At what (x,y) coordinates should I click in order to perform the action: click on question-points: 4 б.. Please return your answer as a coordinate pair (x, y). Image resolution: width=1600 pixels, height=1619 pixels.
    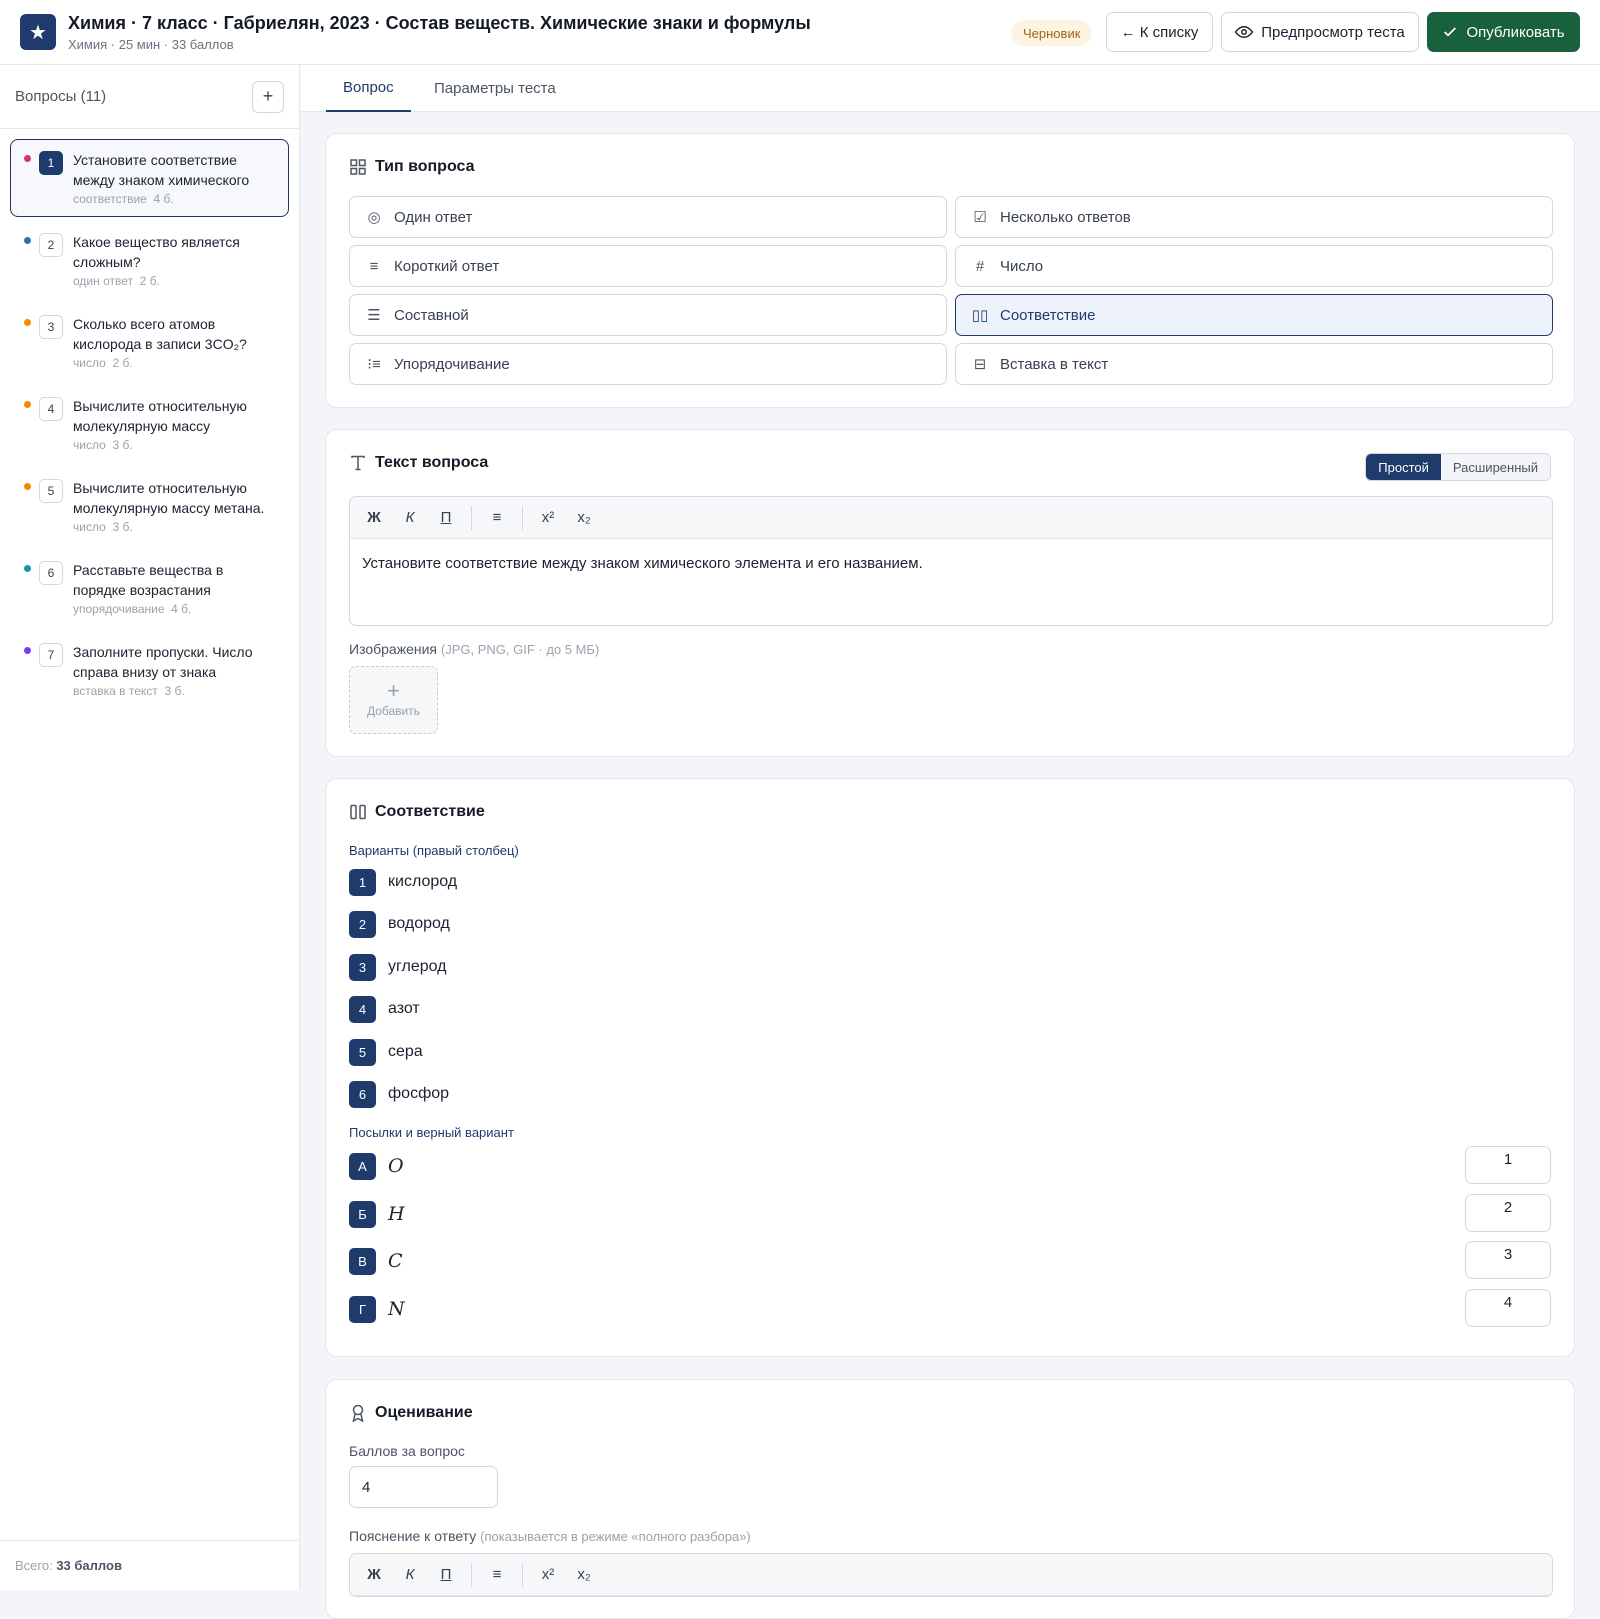
    Looking at the image, I should click on (181, 609).